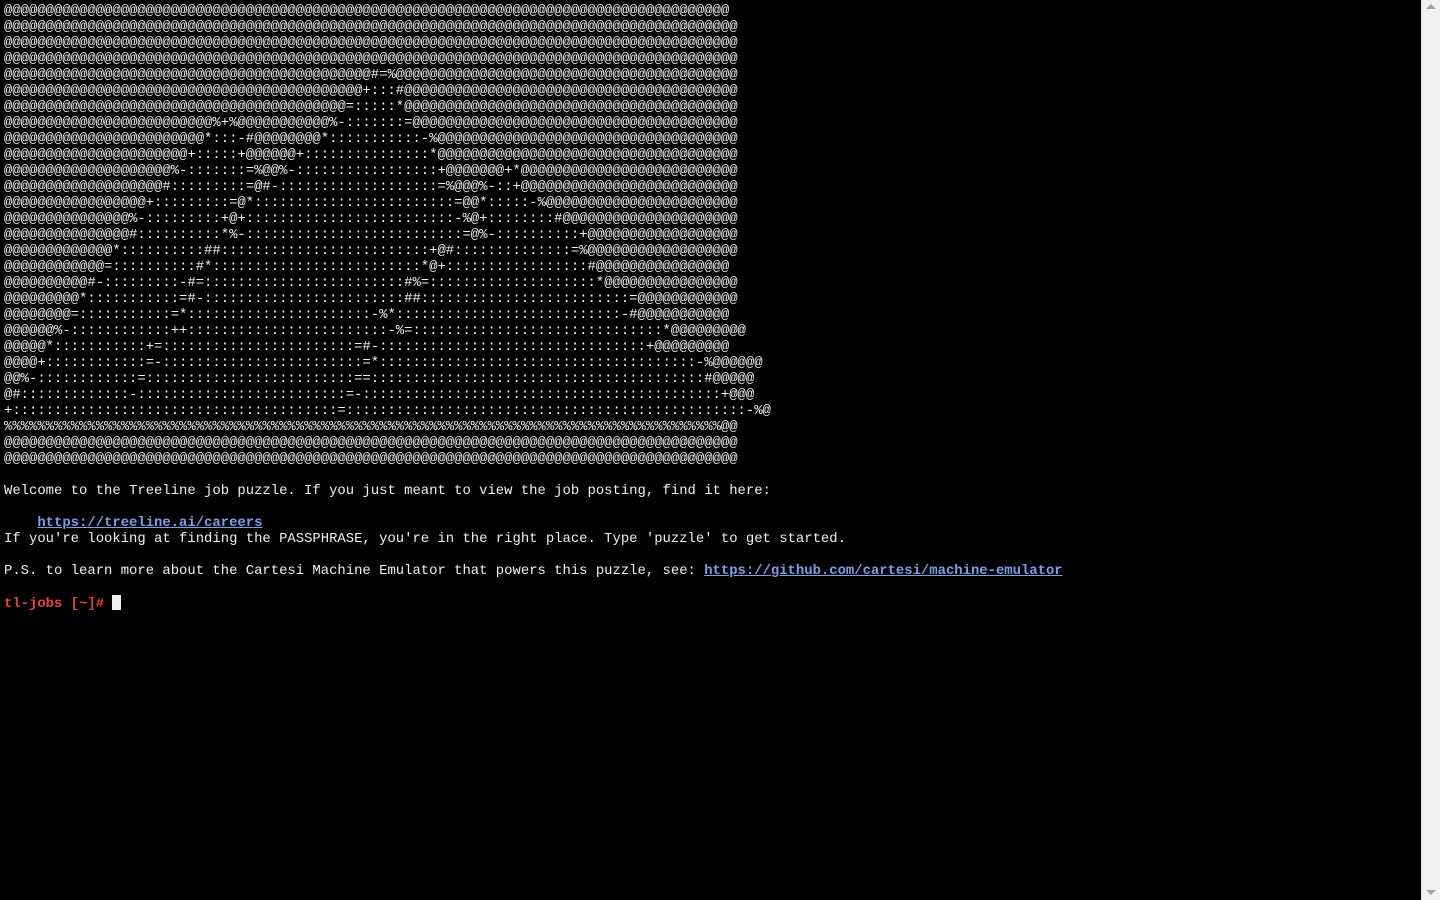 The image size is (1440, 900). Describe the element at coordinates (54, 604) in the screenshot. I see `shell-prompt: tl-jobs [~]#` at that location.